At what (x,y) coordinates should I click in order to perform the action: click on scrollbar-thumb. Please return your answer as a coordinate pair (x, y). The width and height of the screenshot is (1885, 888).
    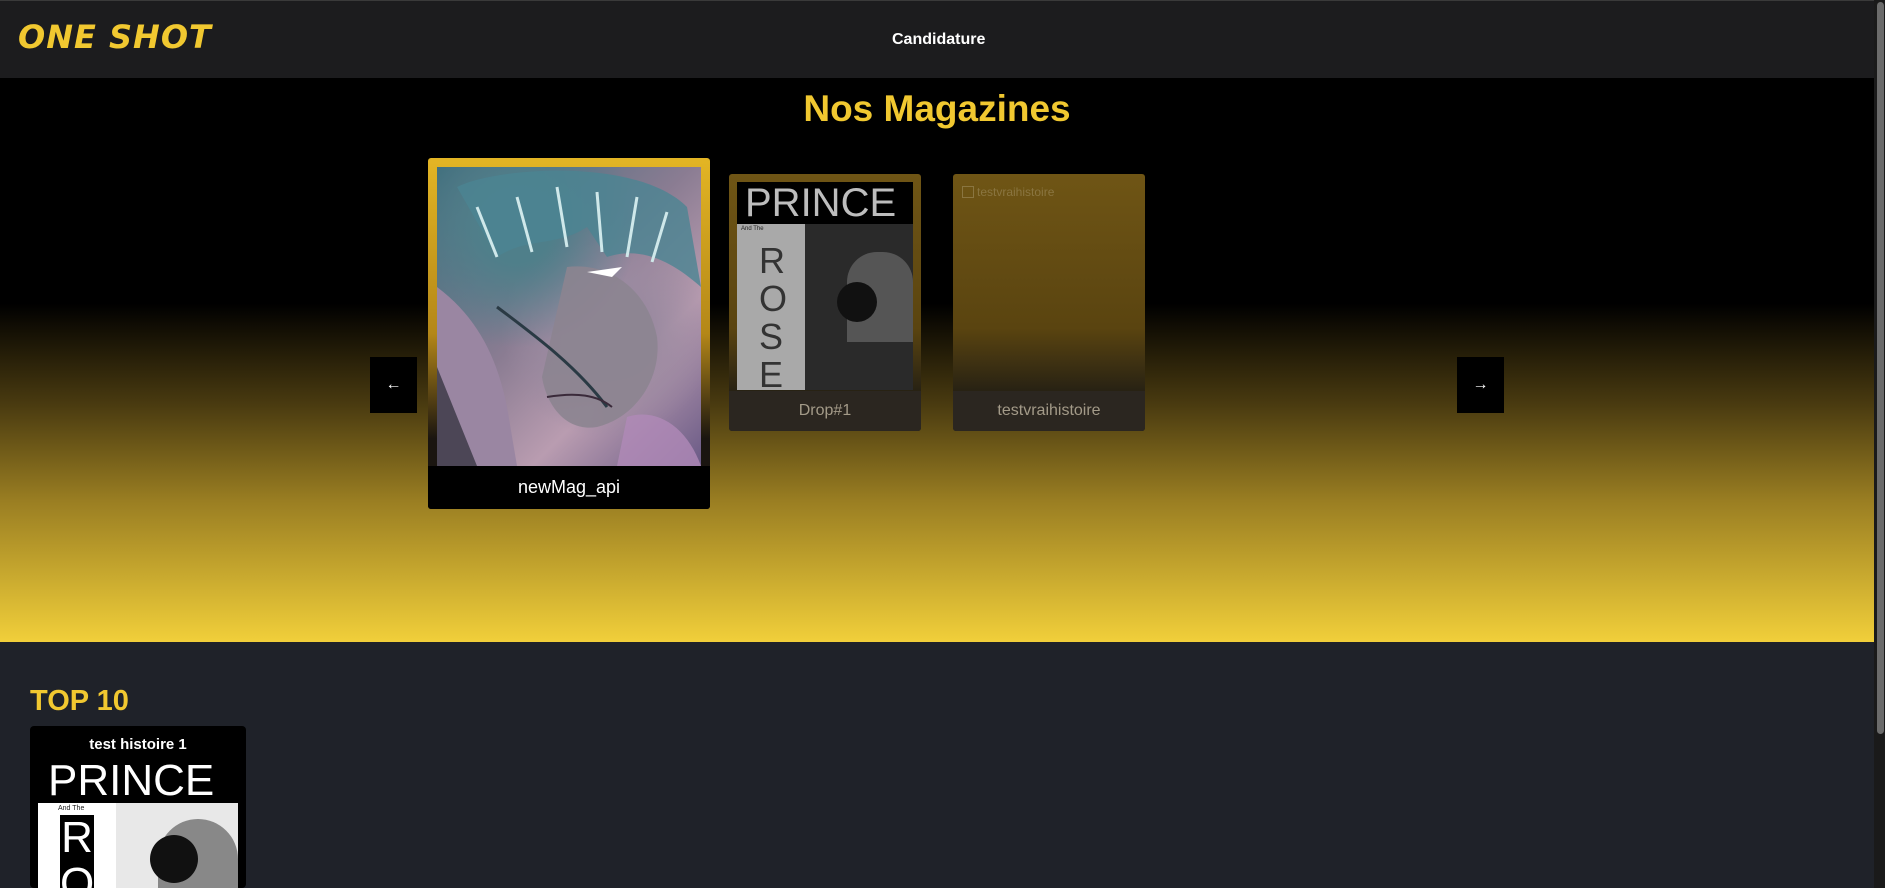
    Looking at the image, I should click on (1880, 368).